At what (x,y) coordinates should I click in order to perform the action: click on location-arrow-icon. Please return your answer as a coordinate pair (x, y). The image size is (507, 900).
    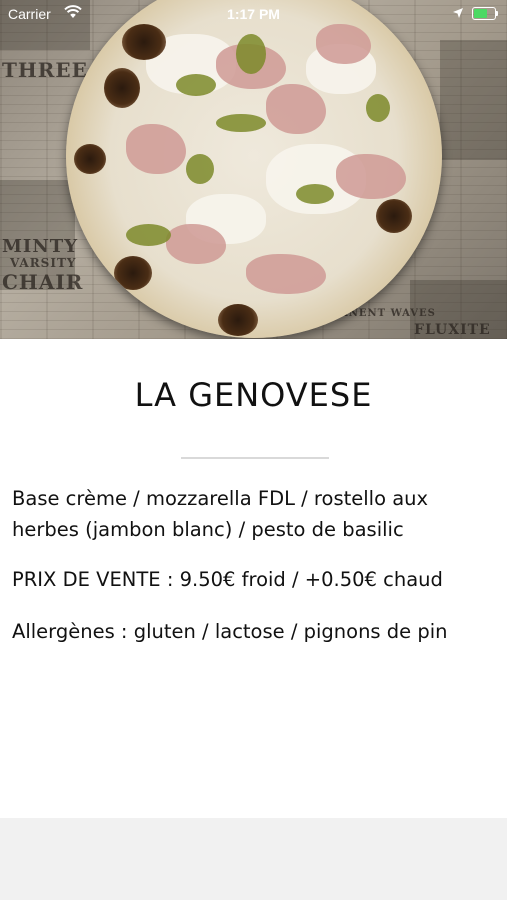
    Looking at the image, I should click on (458, 14).